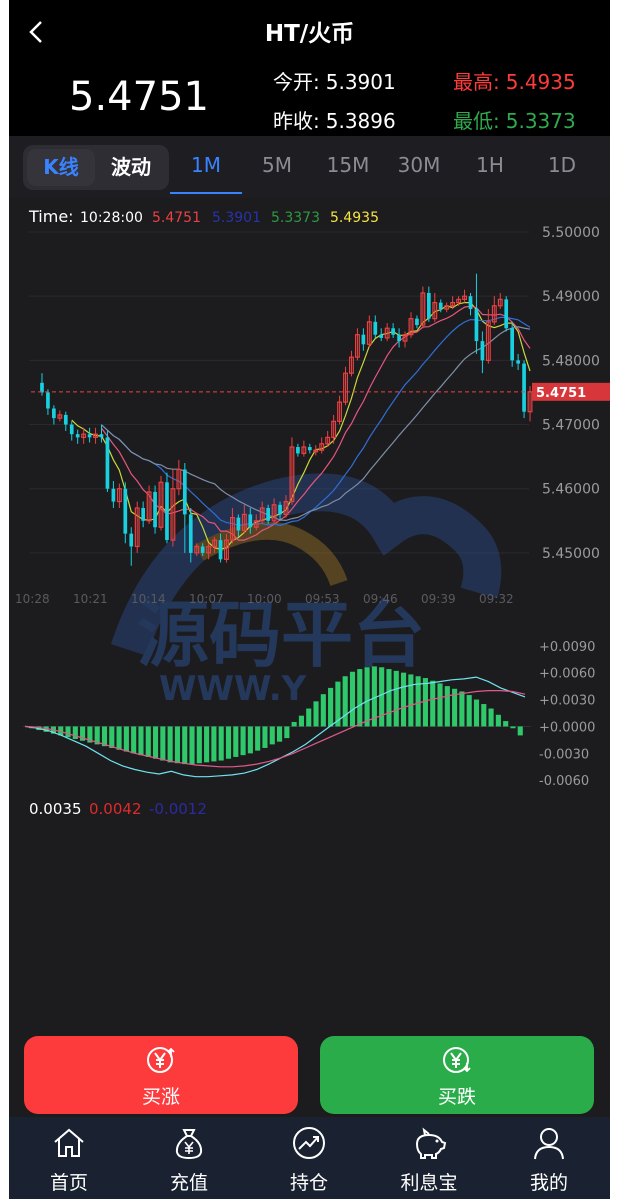 This screenshot has width=619, height=1199. Describe the element at coordinates (206, 165) in the screenshot. I see `tab-period-1m: 1M` at that location.